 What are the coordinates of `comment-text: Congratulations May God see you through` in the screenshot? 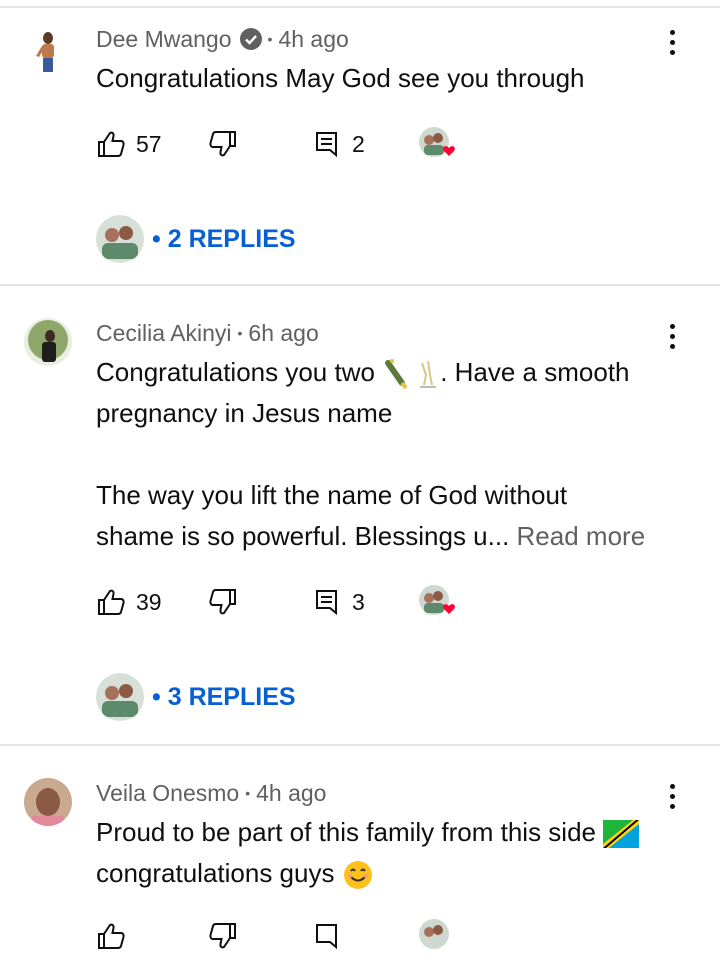 It's located at (340, 78).